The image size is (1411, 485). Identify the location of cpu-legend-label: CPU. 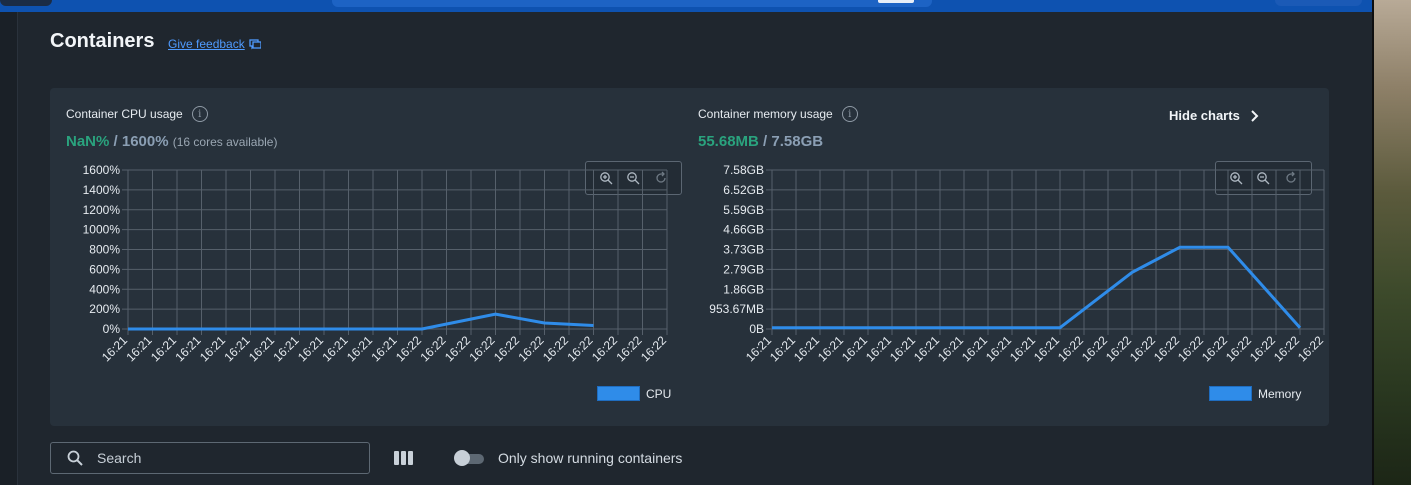
(659, 393).